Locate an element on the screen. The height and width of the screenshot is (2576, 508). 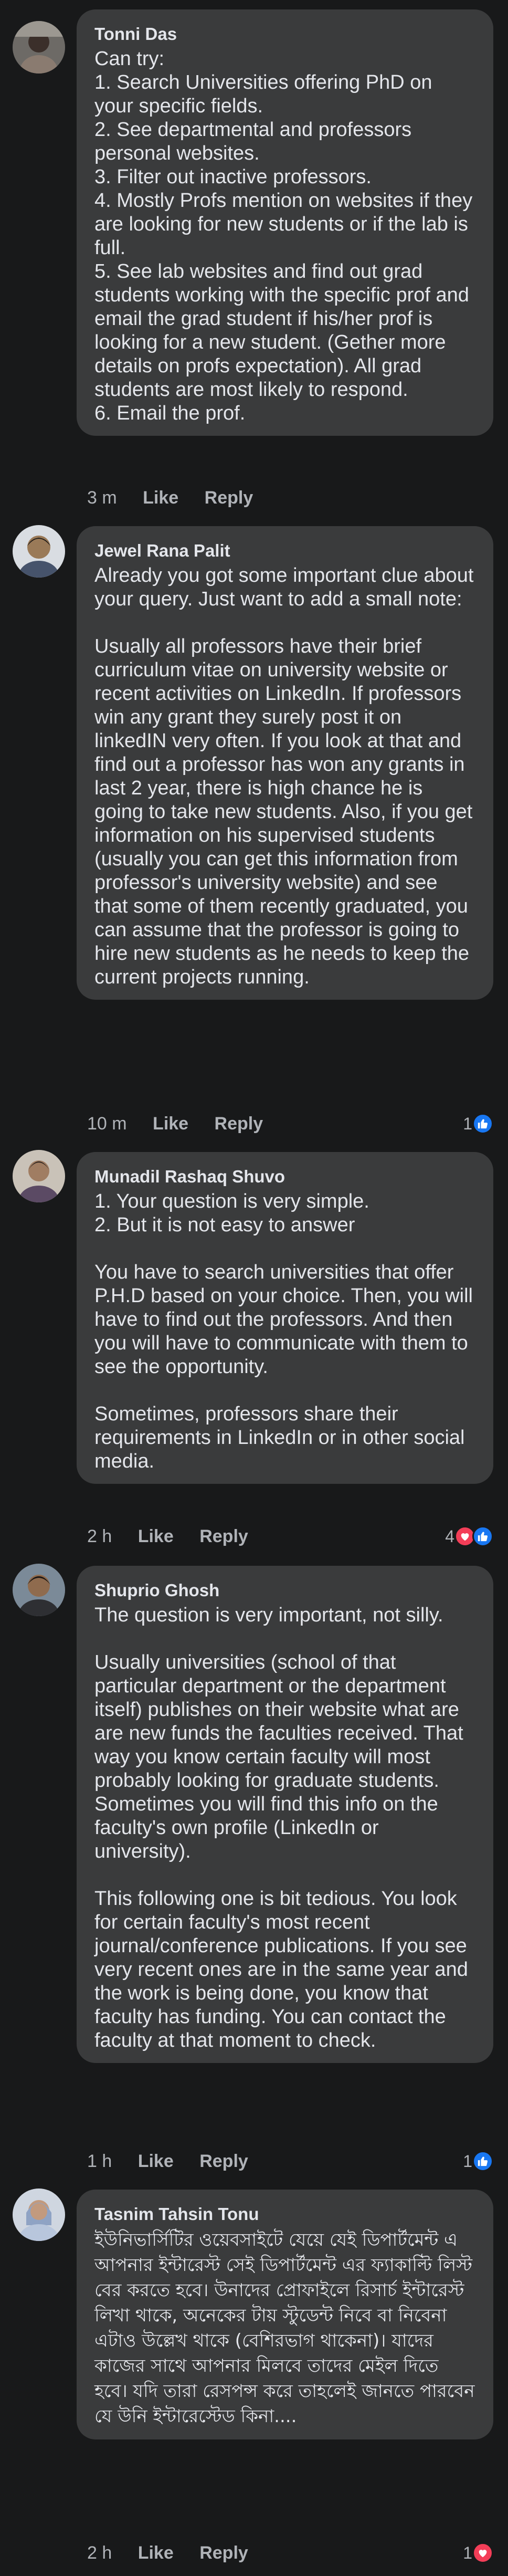
comment-author: Jewel Rana Palit is located at coordinates (284, 551).